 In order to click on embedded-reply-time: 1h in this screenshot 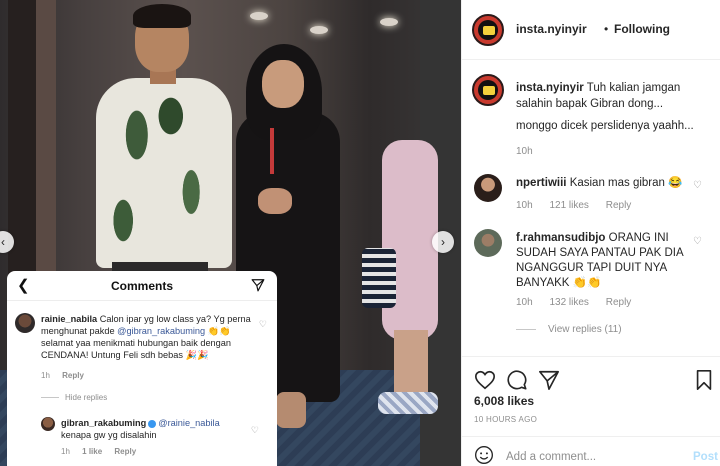, I will do `click(65, 451)`.